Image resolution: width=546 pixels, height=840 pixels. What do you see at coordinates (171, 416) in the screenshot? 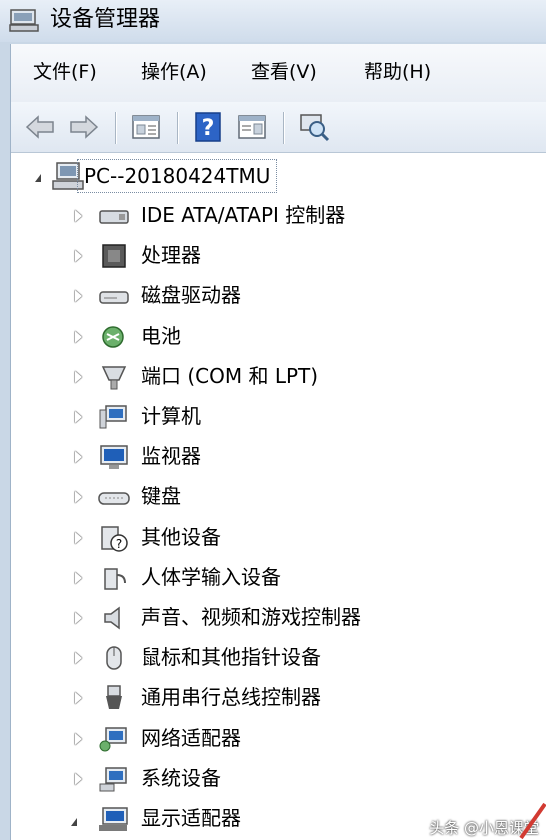
I see `tree-item-label: 计算机` at bounding box center [171, 416].